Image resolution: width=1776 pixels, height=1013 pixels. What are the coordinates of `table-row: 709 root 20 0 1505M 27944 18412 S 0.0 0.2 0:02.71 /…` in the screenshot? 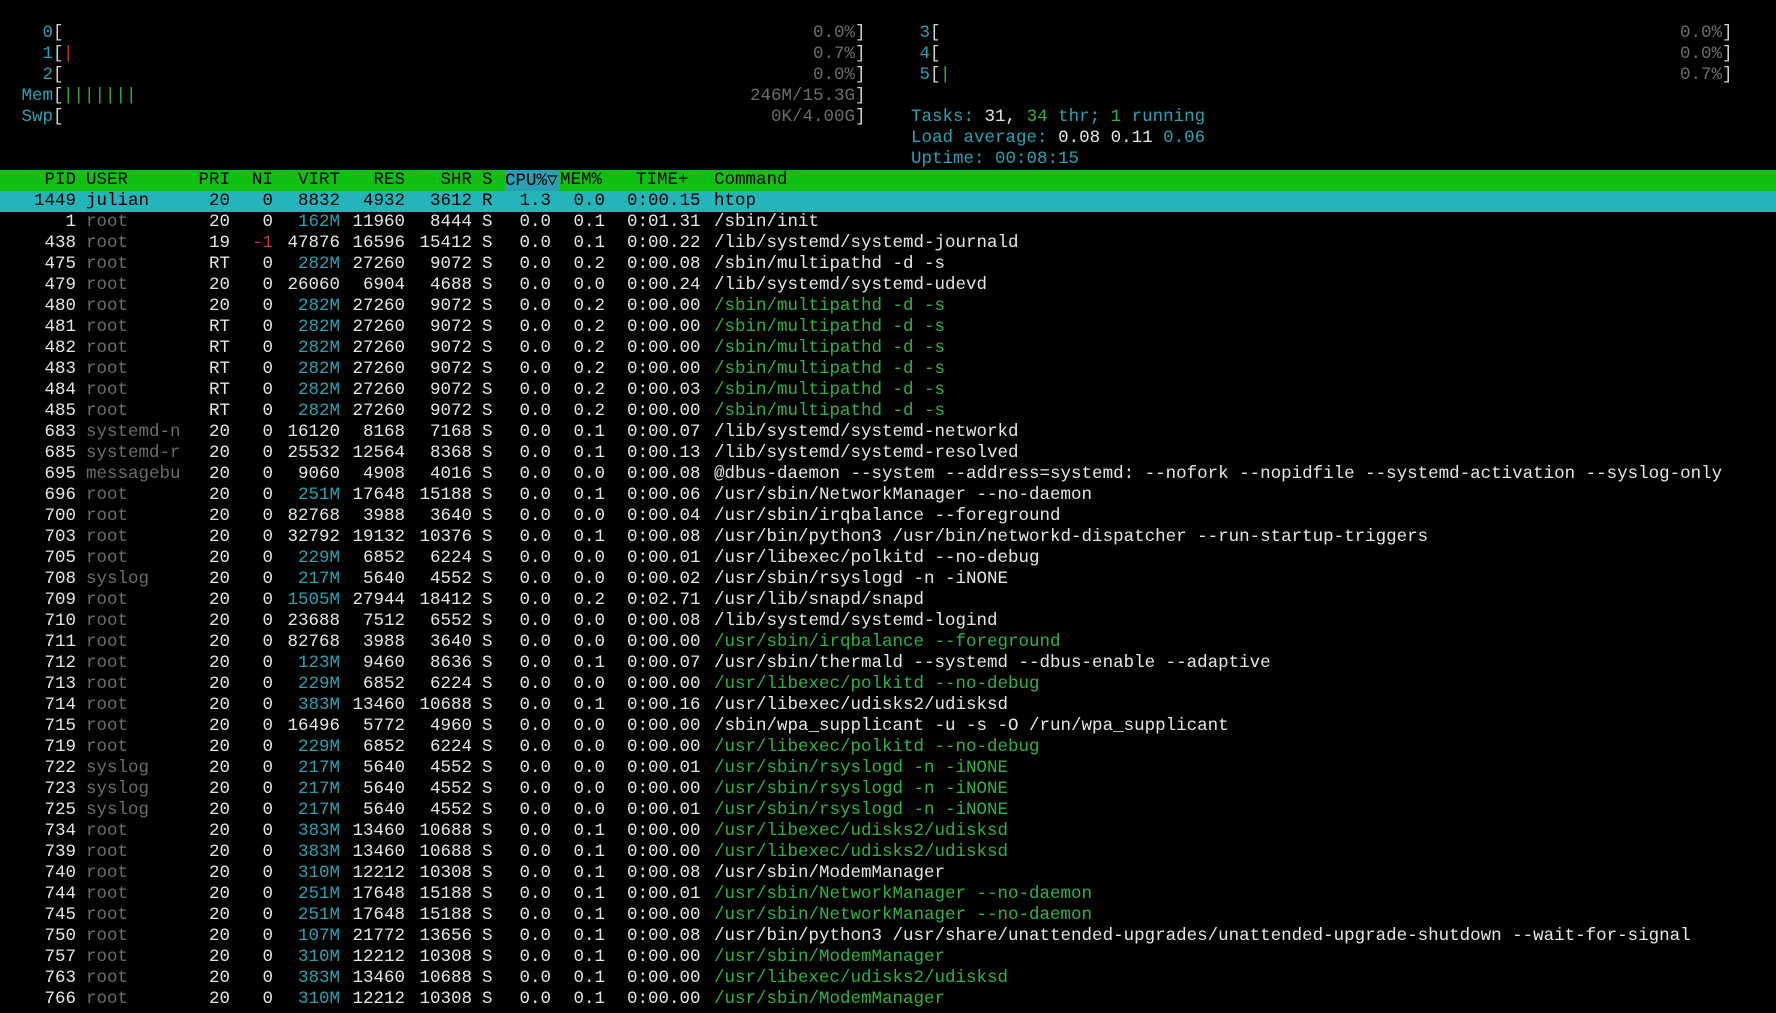 It's located at (888, 600).